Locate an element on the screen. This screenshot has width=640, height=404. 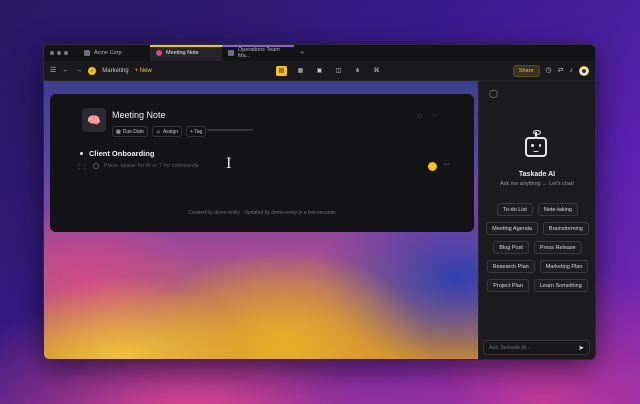
assign-button: ☺ Assign is located at coordinates (166, 131).